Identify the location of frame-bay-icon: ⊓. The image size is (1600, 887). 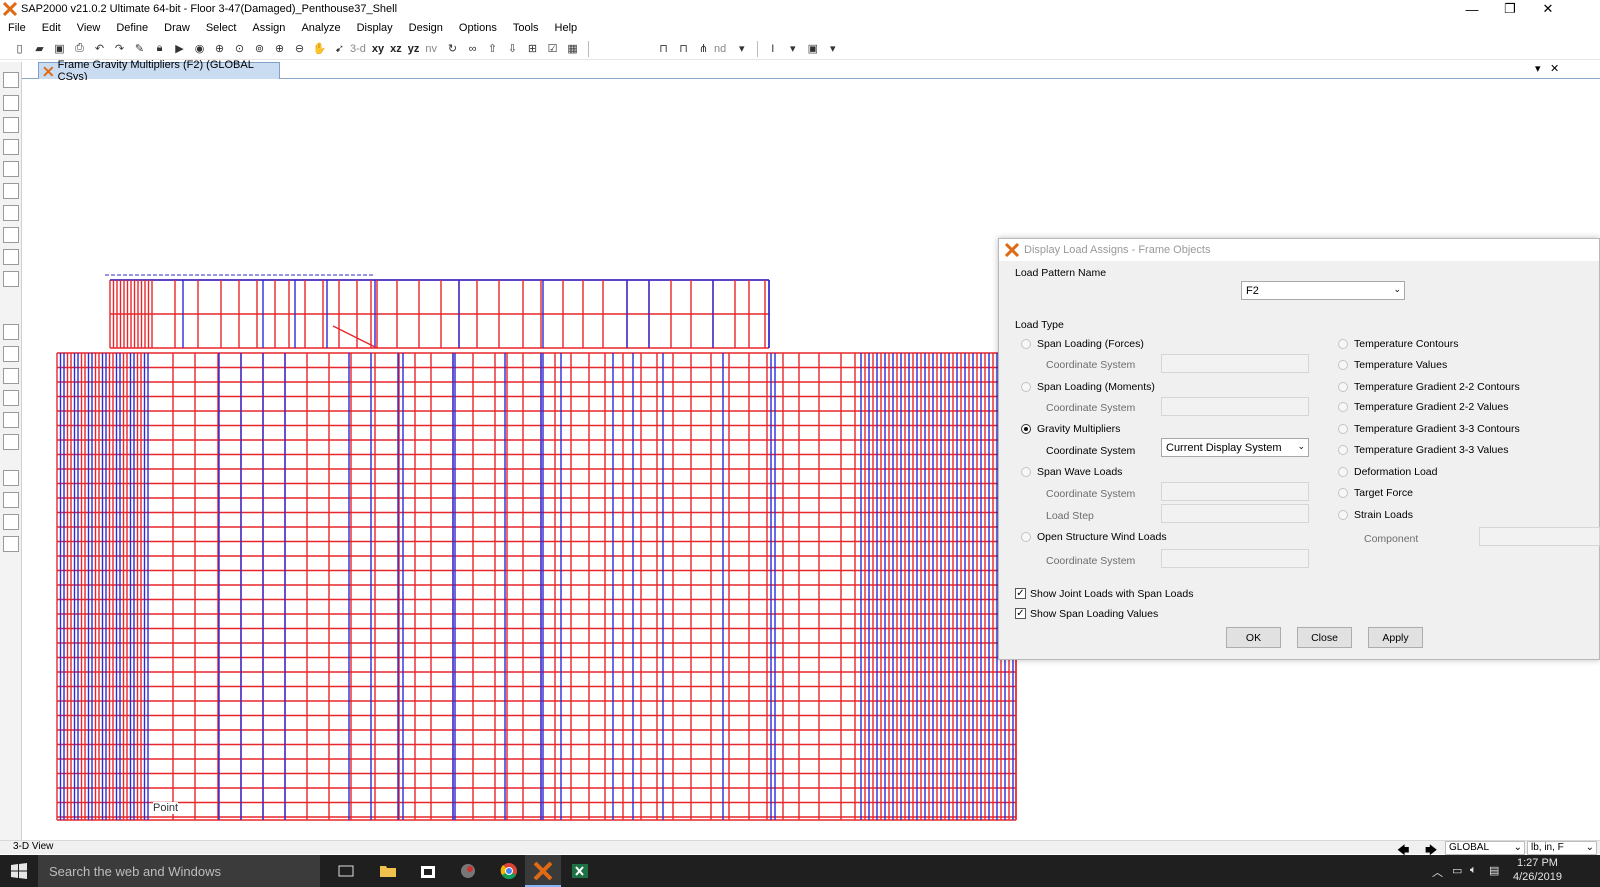
(683, 49).